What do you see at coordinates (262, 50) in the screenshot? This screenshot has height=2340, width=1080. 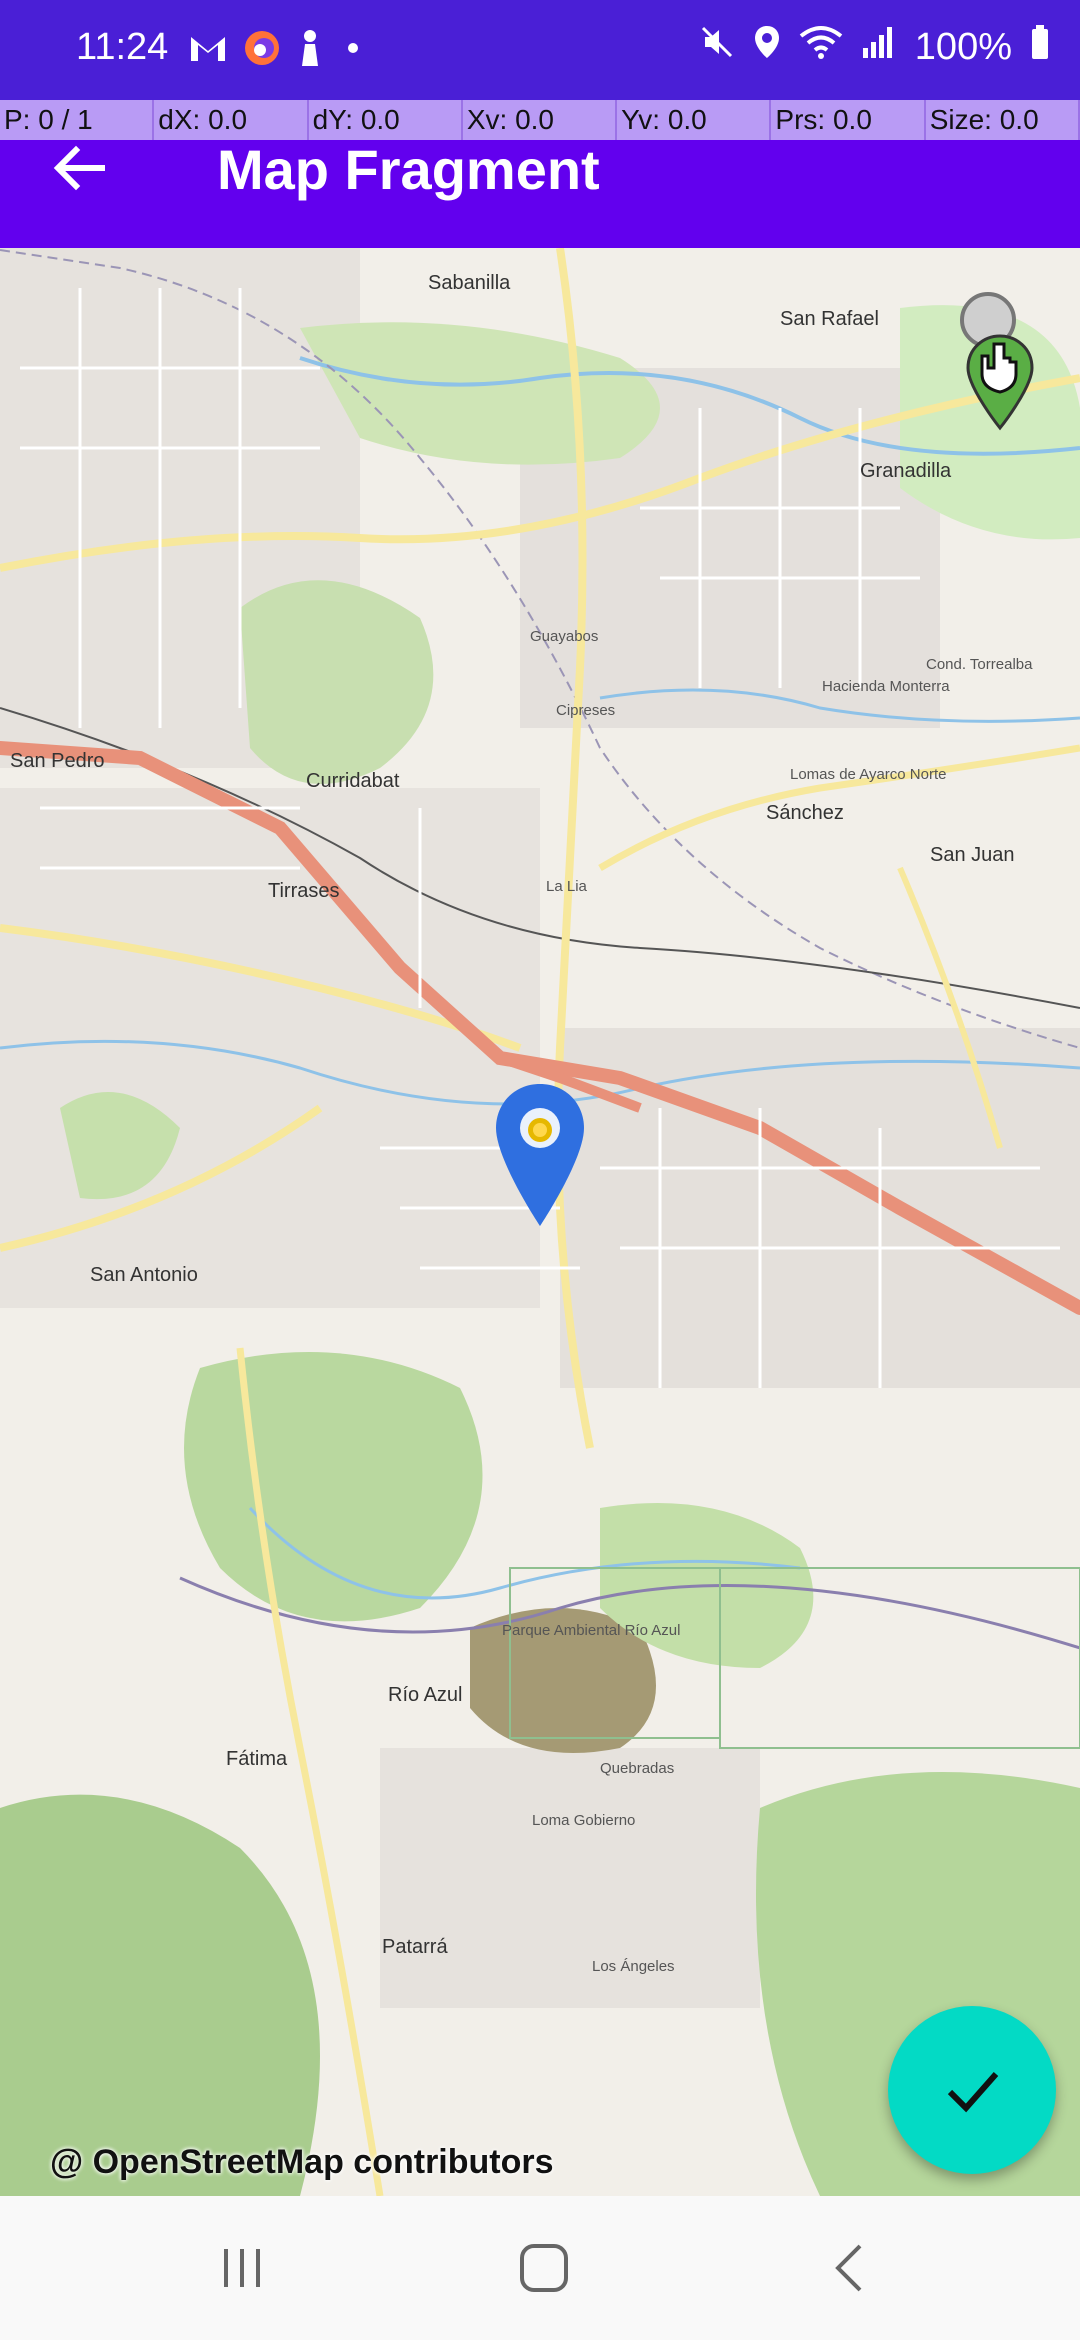 I see `firefox-icon` at bounding box center [262, 50].